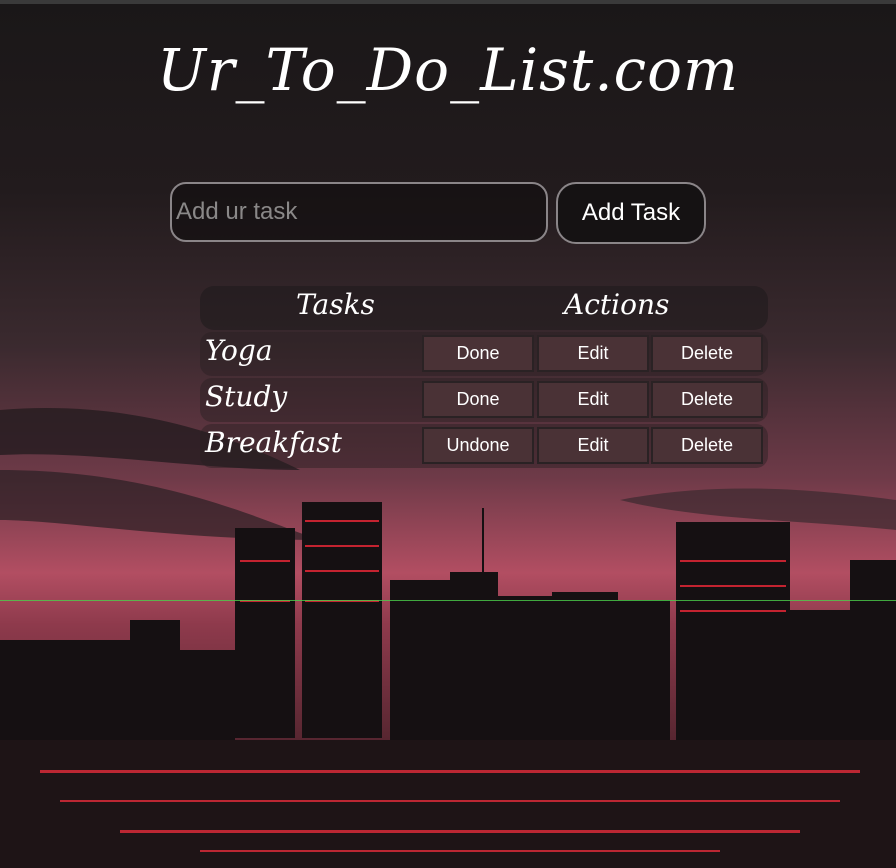 The width and height of the screenshot is (896, 868). I want to click on header-tasks: Tasks, so click(335, 304).